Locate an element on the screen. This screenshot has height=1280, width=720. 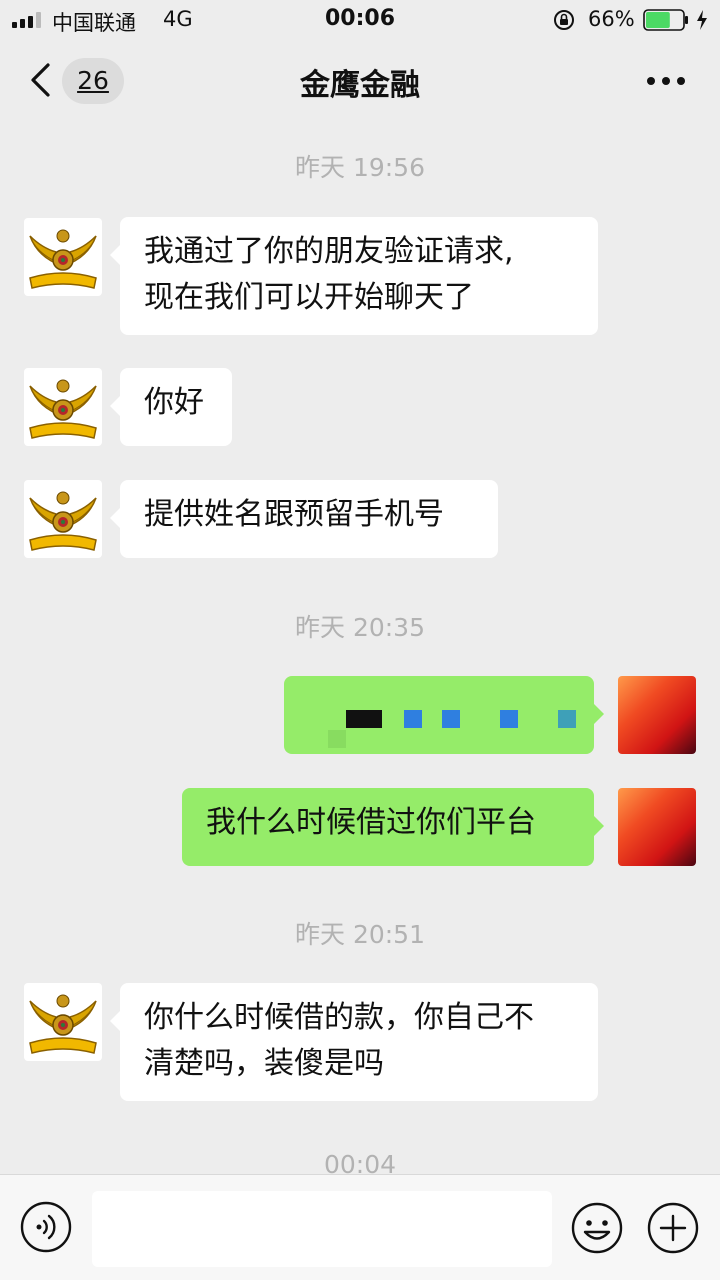
voice-icon is located at coordinates (46, 1227).